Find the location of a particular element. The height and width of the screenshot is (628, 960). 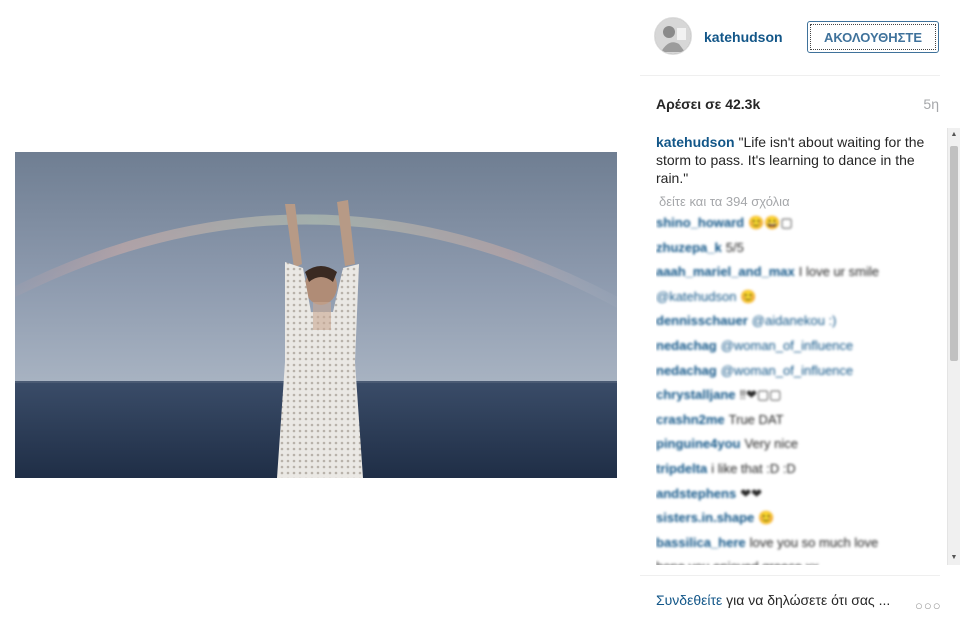

comment-item: tripdelta i like that :D :D is located at coordinates (801, 469).